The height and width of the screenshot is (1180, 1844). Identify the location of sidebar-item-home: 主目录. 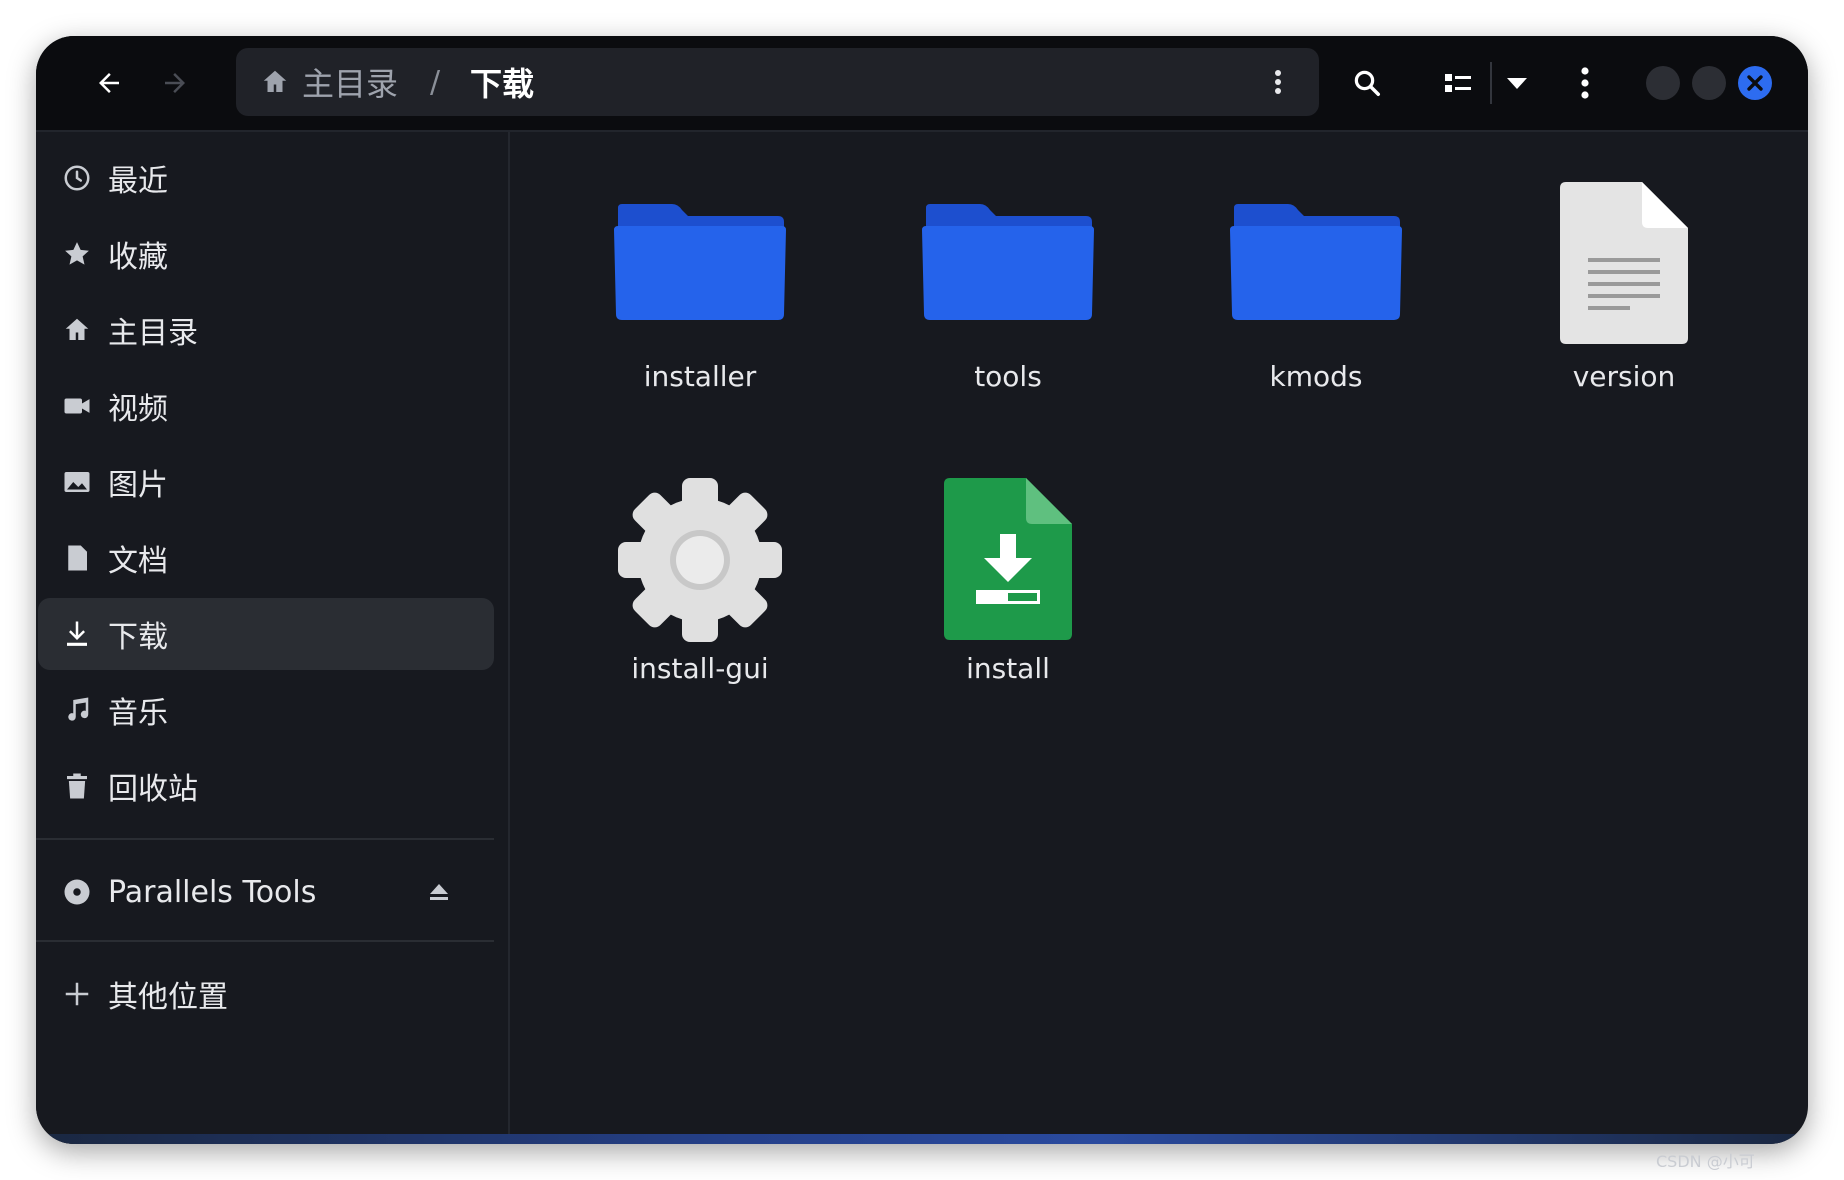
(266, 330).